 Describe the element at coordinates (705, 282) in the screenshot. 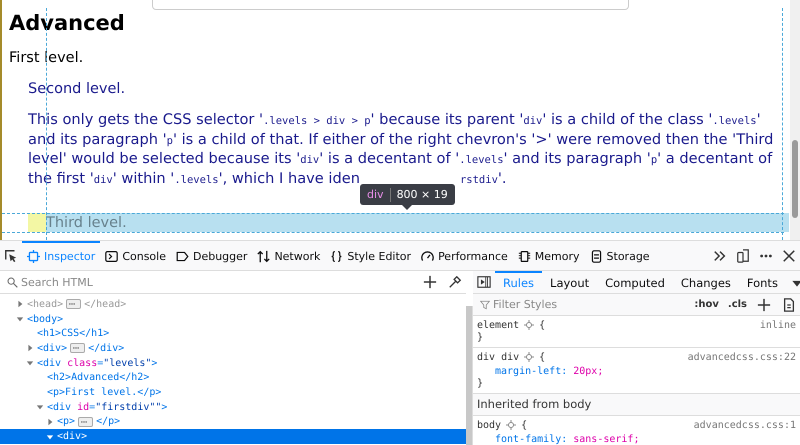

I see `sidebar-tab: Changes` at that location.